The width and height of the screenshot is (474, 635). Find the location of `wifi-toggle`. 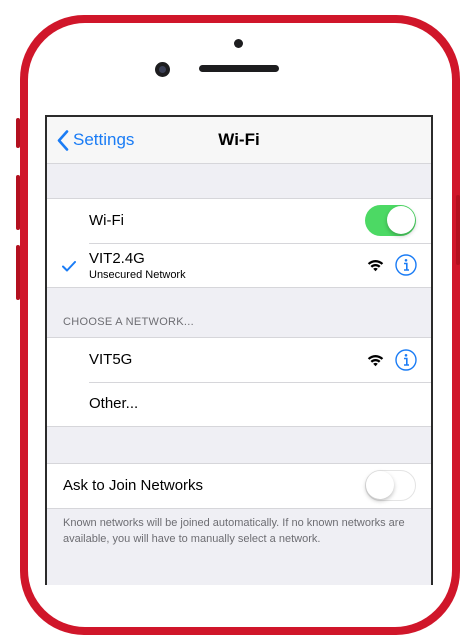

wifi-toggle is located at coordinates (390, 220).